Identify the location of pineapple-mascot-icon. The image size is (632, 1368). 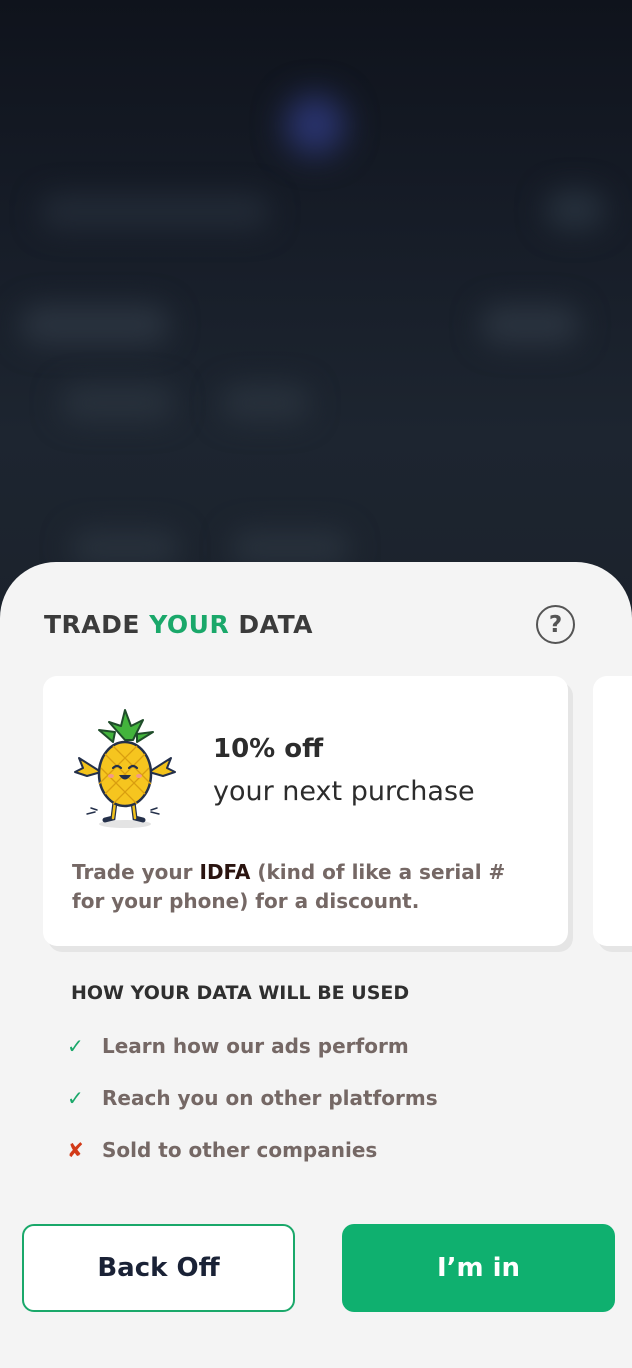
(125, 768).